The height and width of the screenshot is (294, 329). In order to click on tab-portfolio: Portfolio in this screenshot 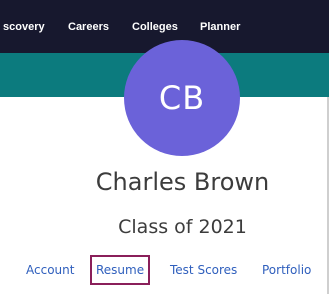, I will do `click(286, 270)`.